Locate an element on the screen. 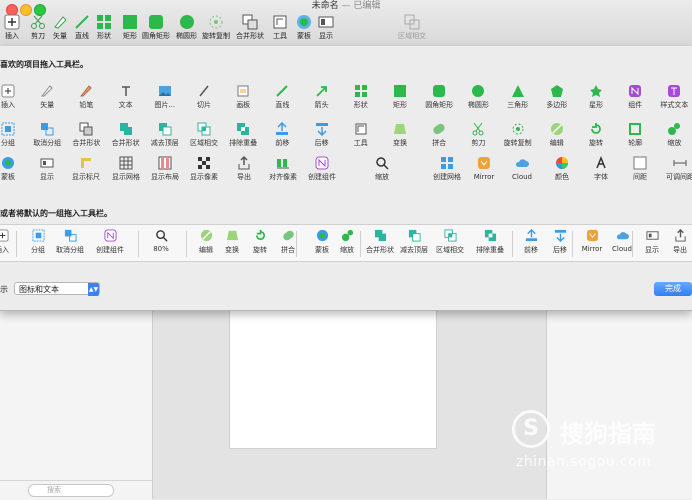 The height and width of the screenshot is (500, 692). default-item-scale: 缩放 is located at coordinates (347, 242).